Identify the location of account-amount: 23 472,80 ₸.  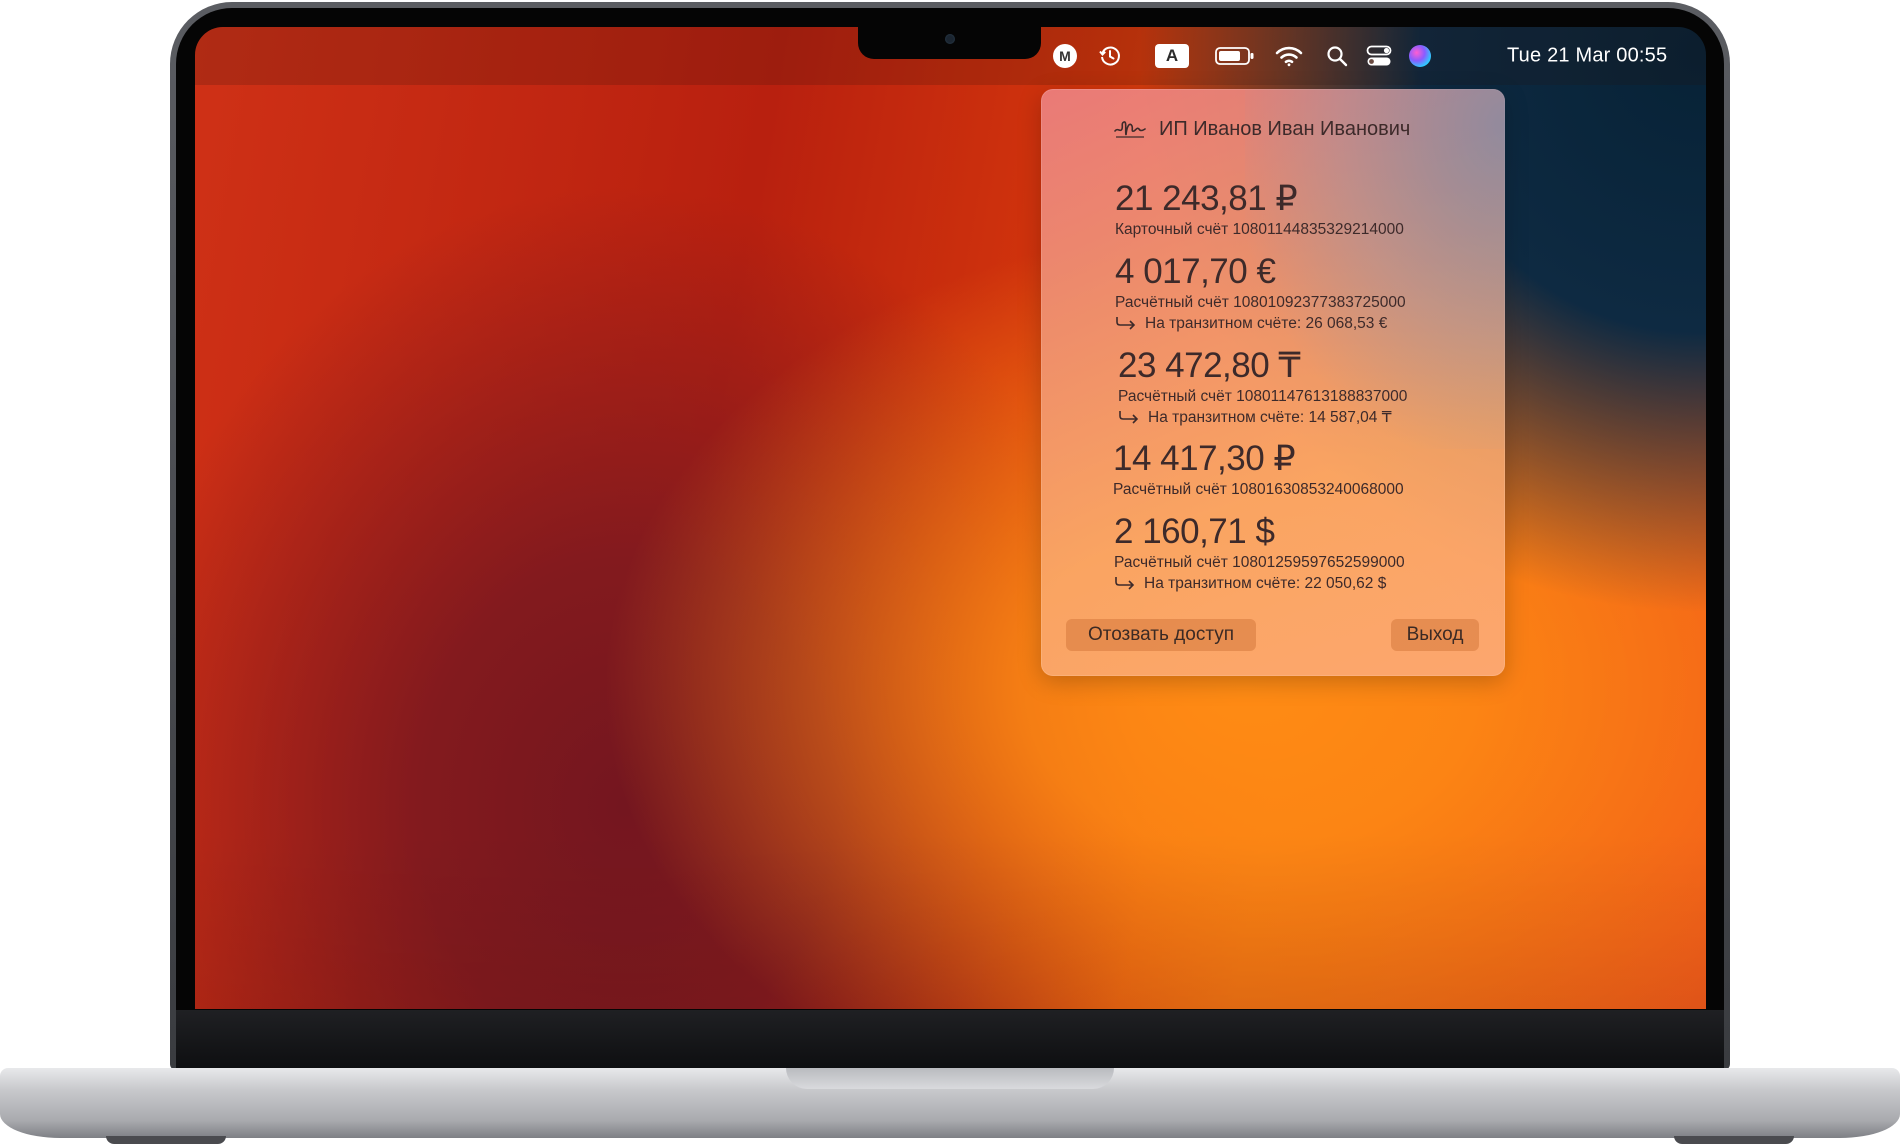
(1209, 365).